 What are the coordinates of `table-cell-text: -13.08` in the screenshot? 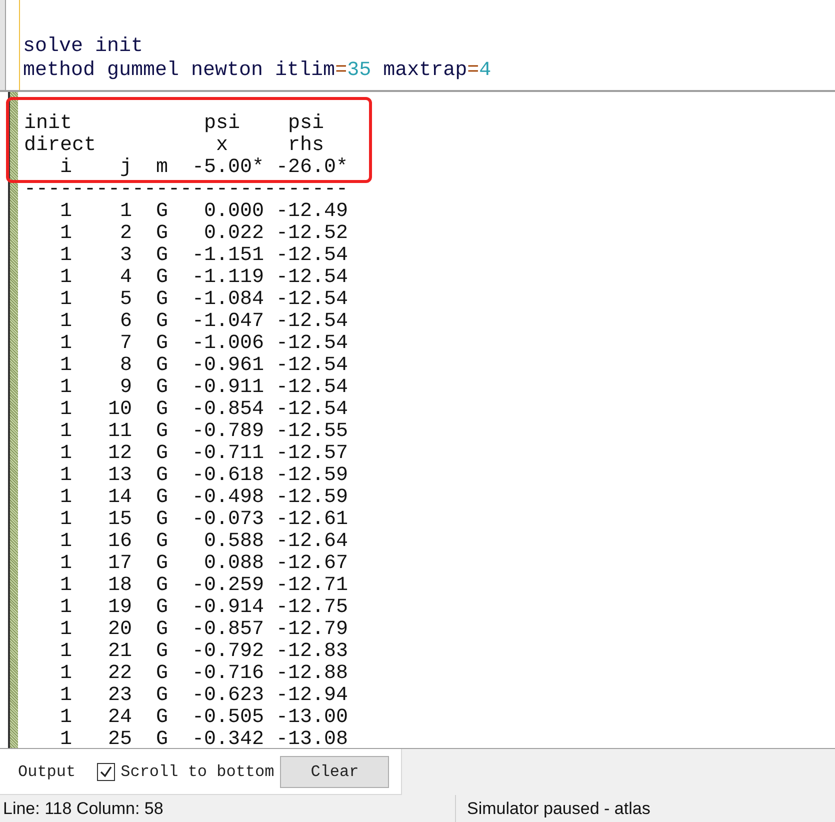 It's located at (311, 738).